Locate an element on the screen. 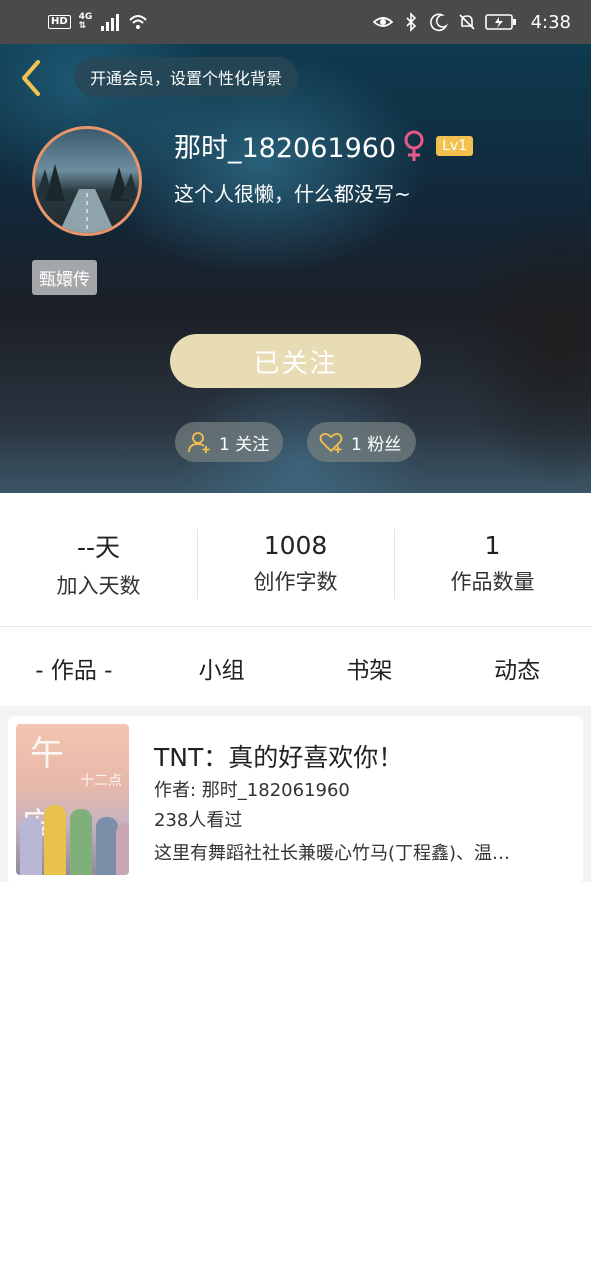  clock: 4:38 is located at coordinates (550, 22).